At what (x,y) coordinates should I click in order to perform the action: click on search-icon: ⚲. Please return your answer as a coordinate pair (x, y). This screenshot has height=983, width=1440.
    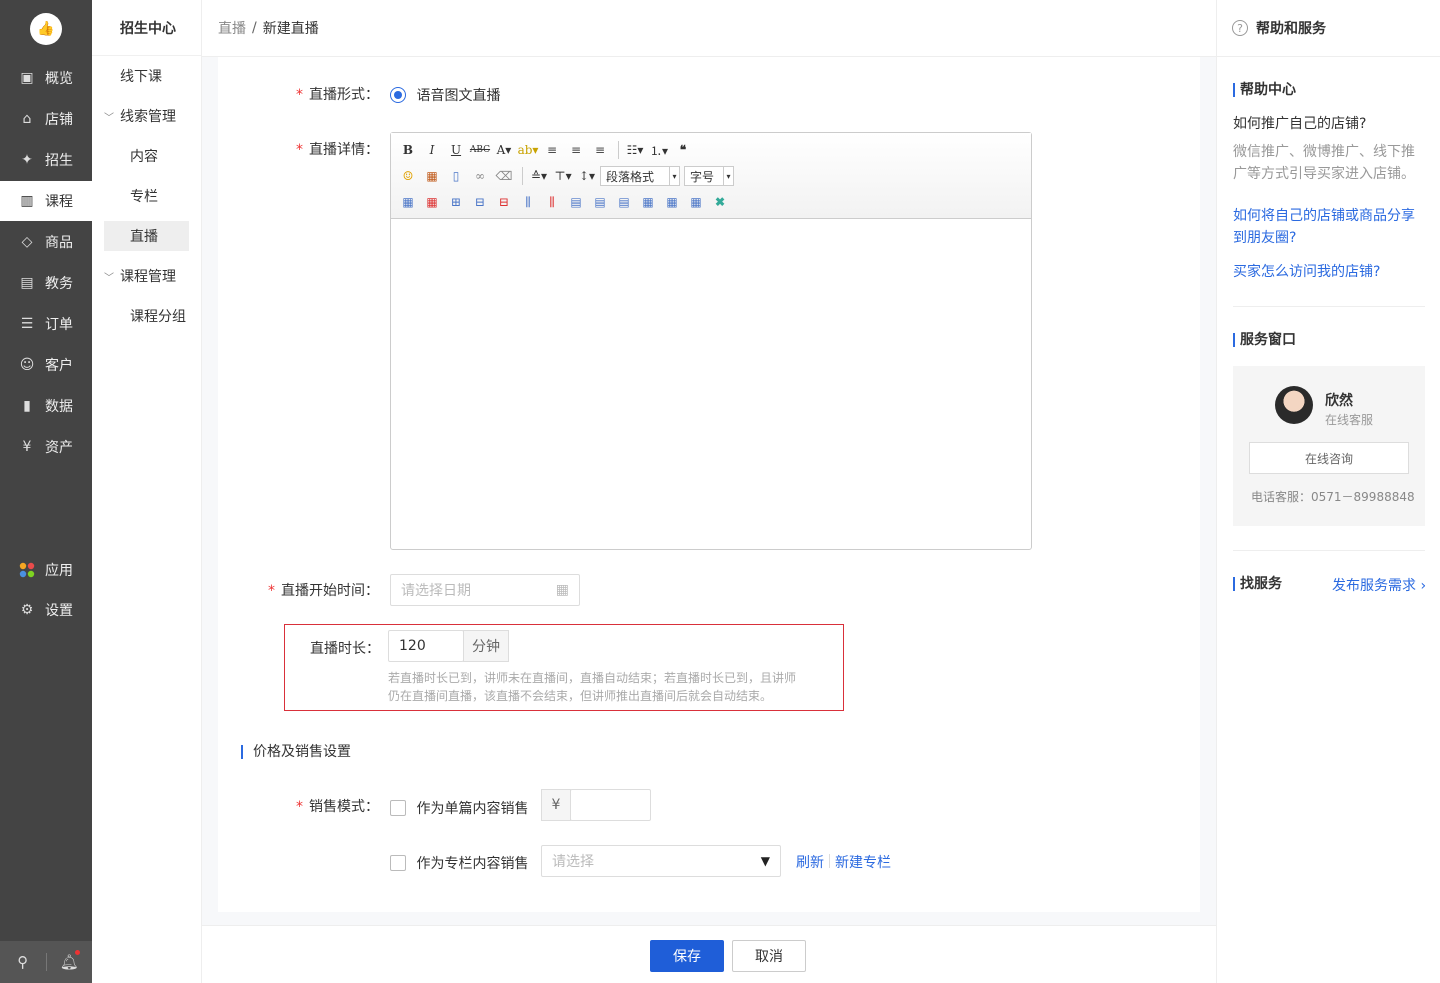
    Looking at the image, I should click on (23, 962).